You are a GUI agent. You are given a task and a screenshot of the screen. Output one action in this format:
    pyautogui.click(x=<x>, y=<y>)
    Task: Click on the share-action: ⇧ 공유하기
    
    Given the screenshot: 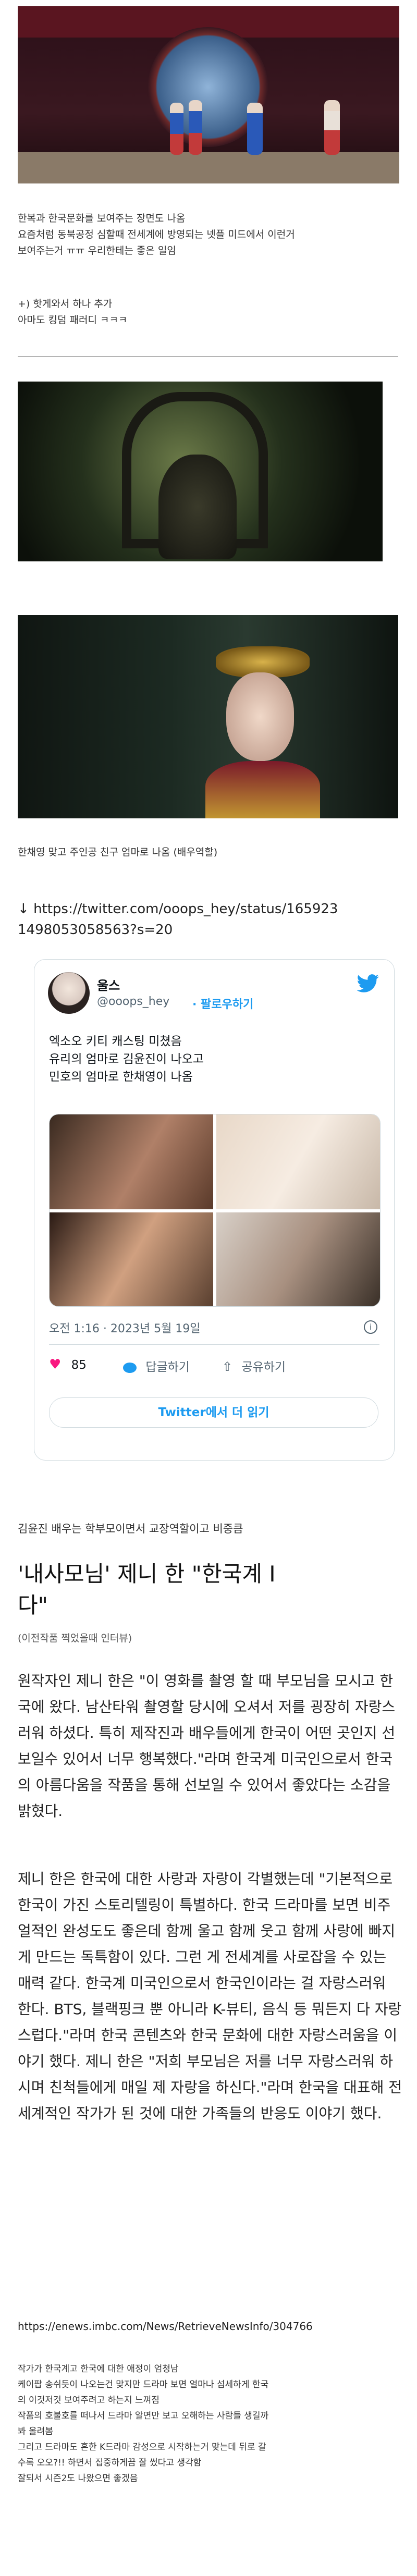 What is the action you would take?
    pyautogui.click(x=254, y=1366)
    